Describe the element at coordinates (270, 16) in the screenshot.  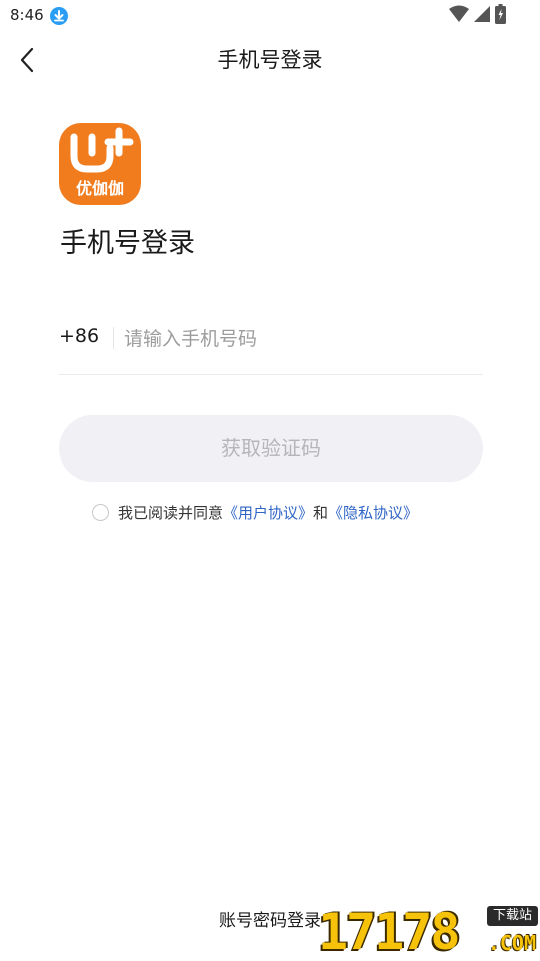
I see `status-bar: 8:46` at that location.